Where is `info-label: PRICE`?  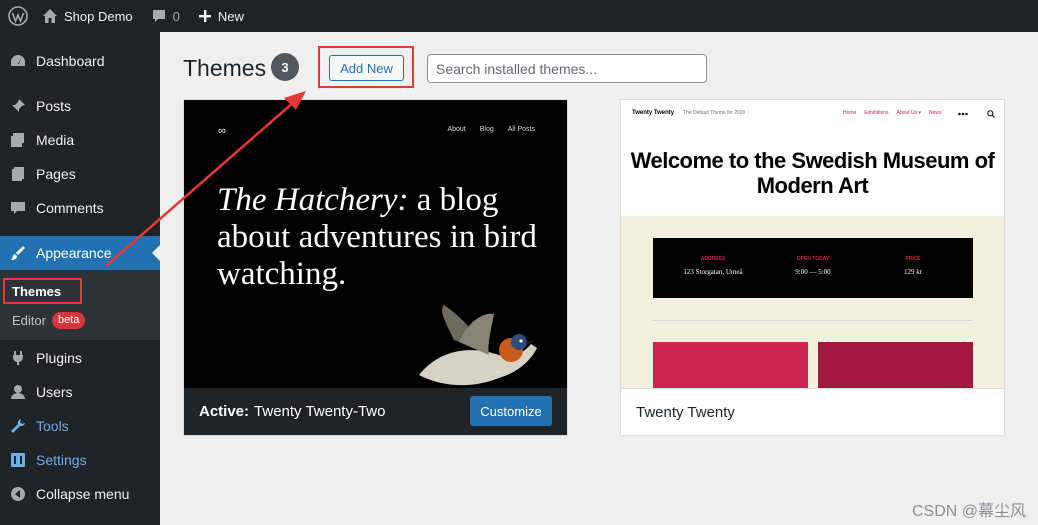 info-label: PRICE is located at coordinates (913, 259).